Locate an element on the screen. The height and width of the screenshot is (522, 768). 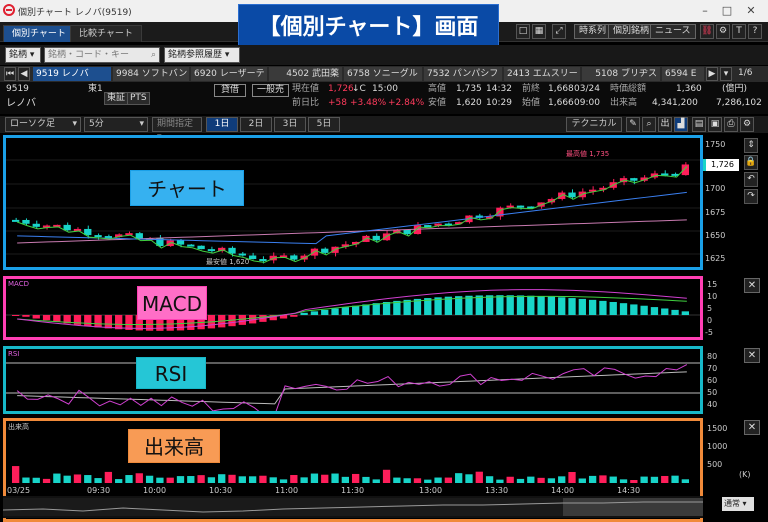
history-dropdown: 銘柄参照履歴 ▾ is located at coordinates (202, 55).